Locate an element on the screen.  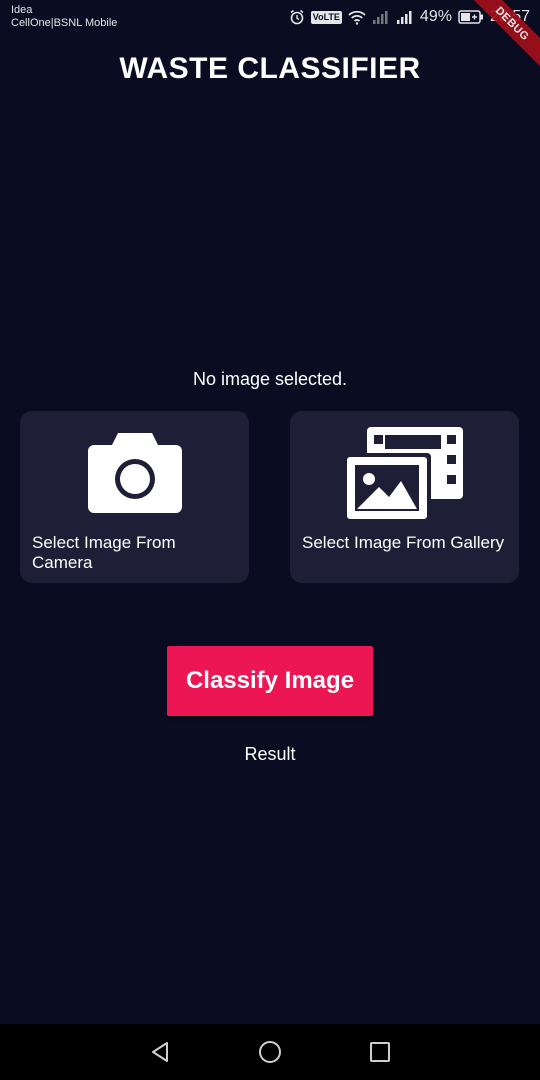
alarm-icon is located at coordinates (297, 17).